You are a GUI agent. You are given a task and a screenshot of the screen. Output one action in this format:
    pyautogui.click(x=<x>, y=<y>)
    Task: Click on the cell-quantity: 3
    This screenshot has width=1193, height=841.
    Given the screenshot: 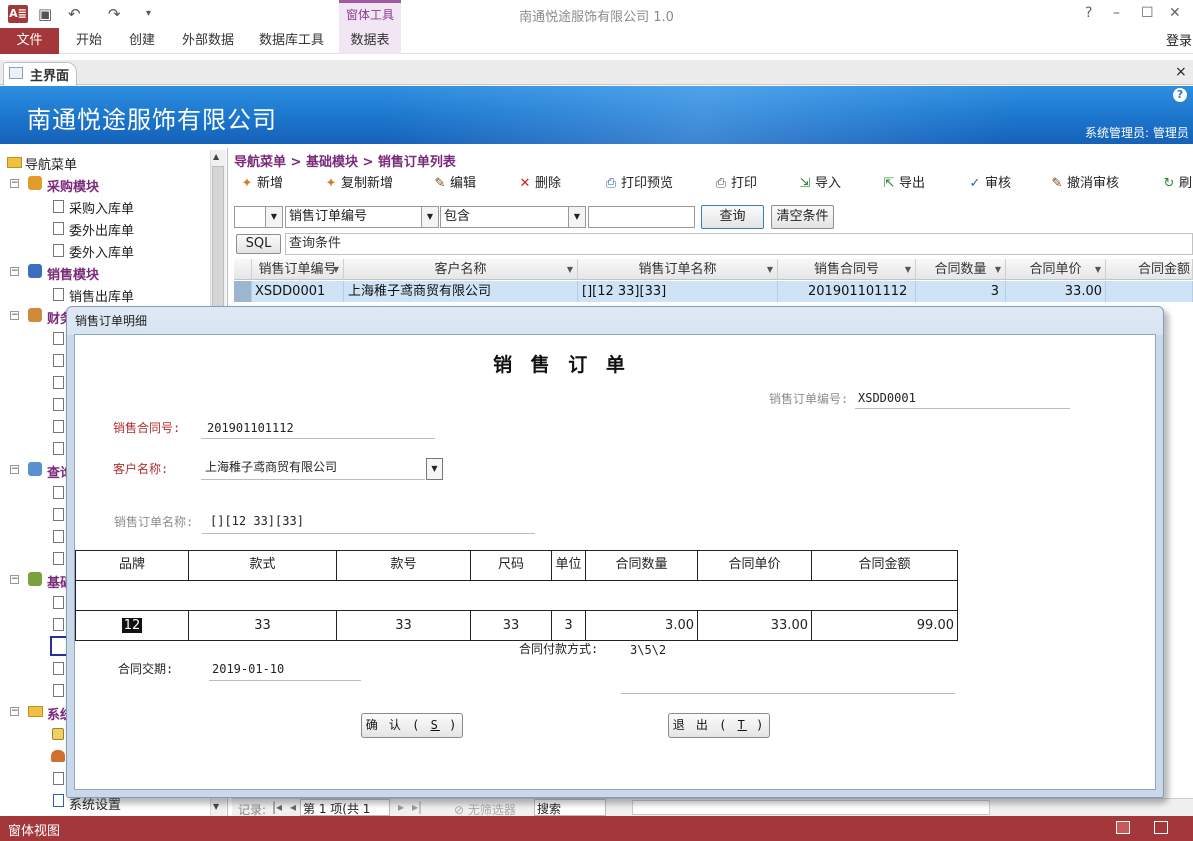 What is the action you would take?
    pyautogui.click(x=961, y=291)
    